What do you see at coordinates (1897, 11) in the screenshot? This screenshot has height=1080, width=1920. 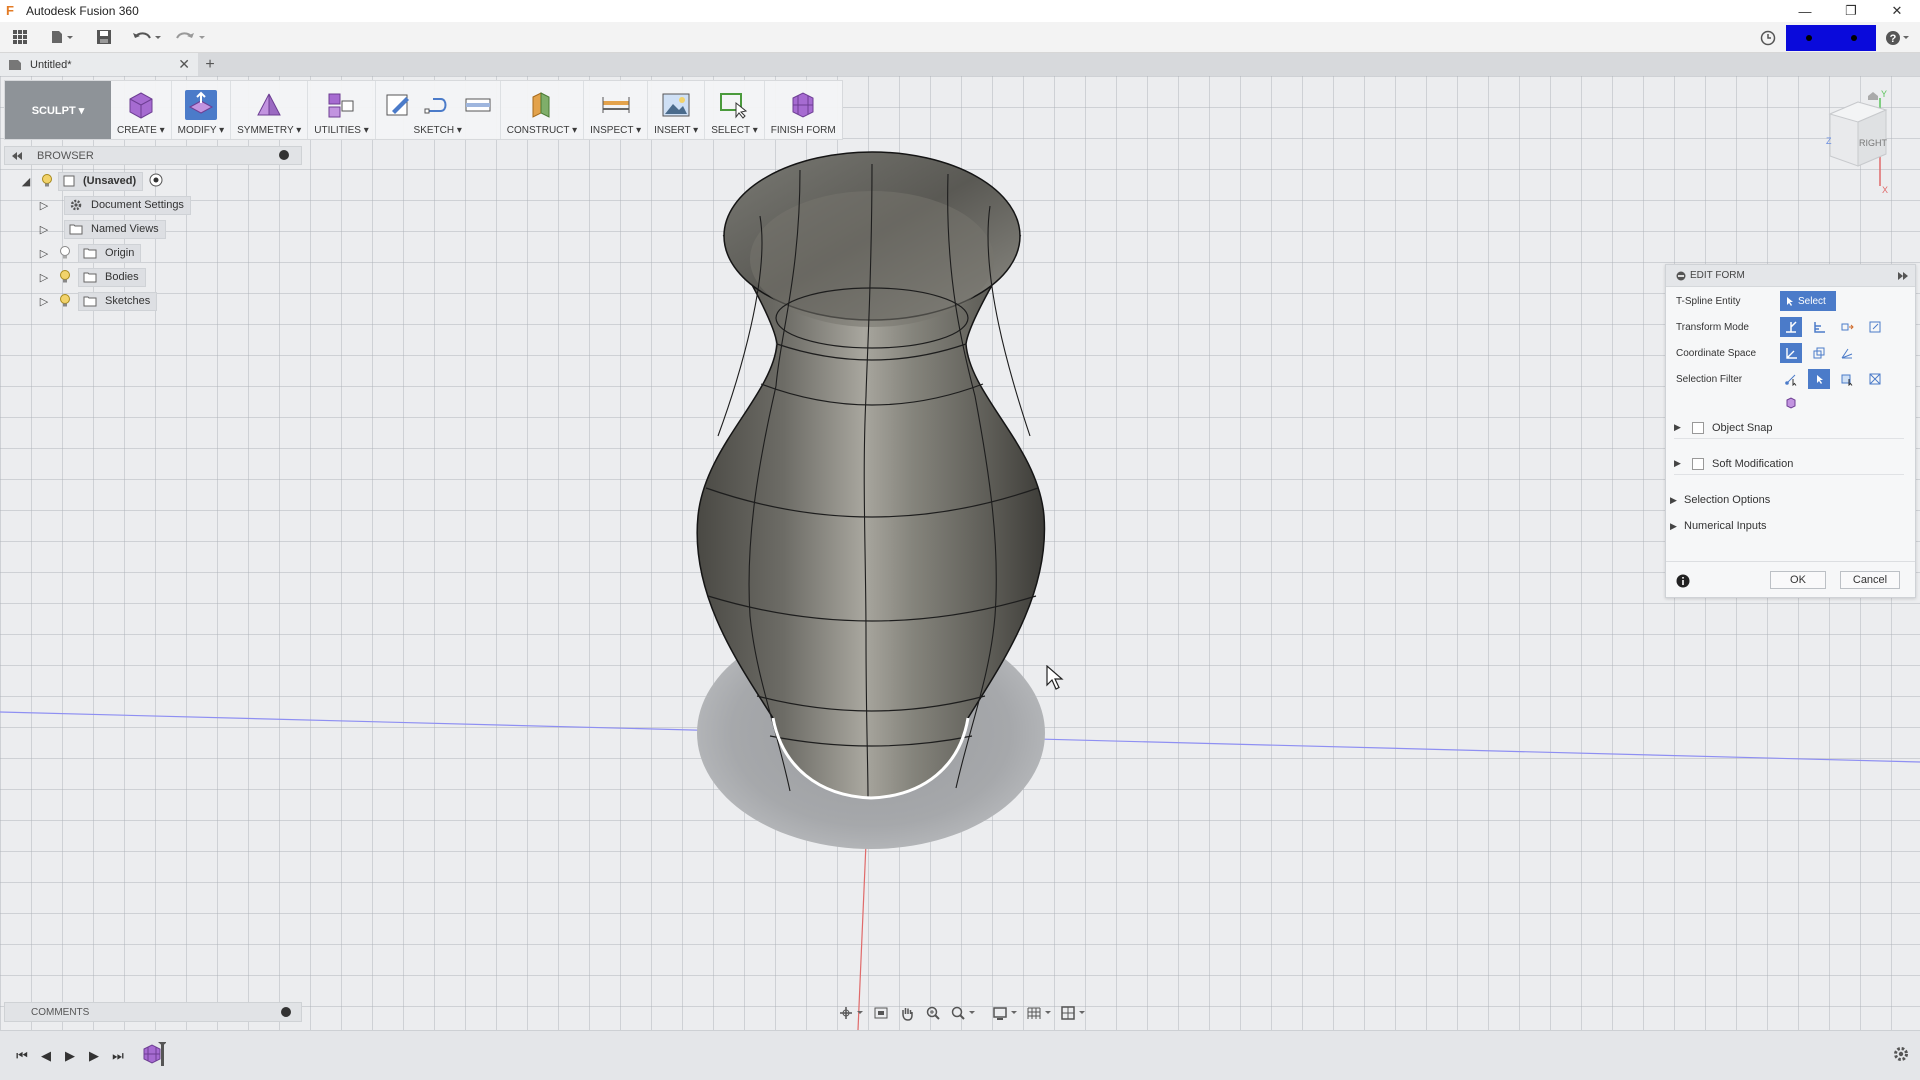 I see `close-window-button: ✕` at bounding box center [1897, 11].